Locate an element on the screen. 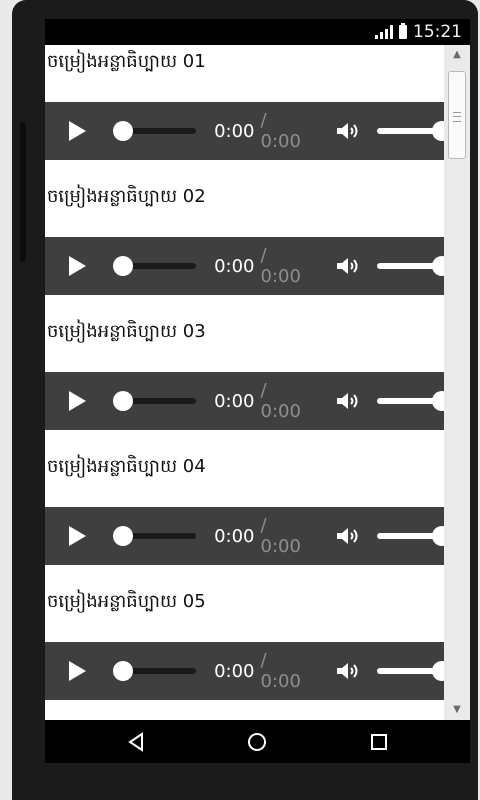  recents-button is located at coordinates (379, 742).